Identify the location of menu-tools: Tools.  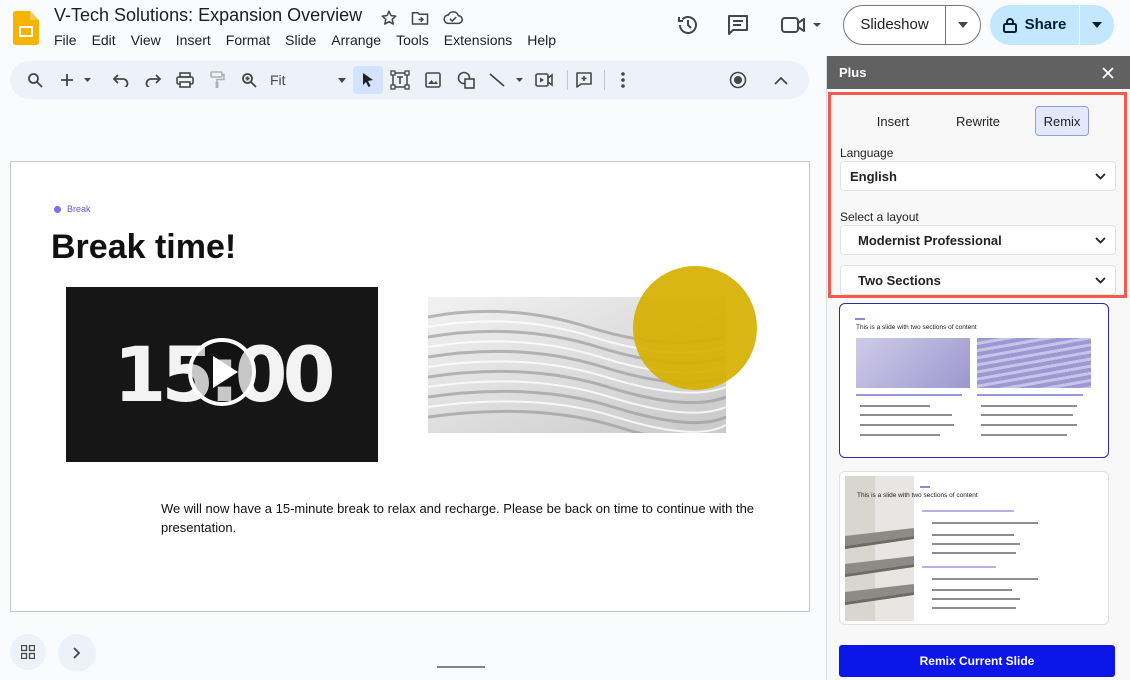
(412, 40).